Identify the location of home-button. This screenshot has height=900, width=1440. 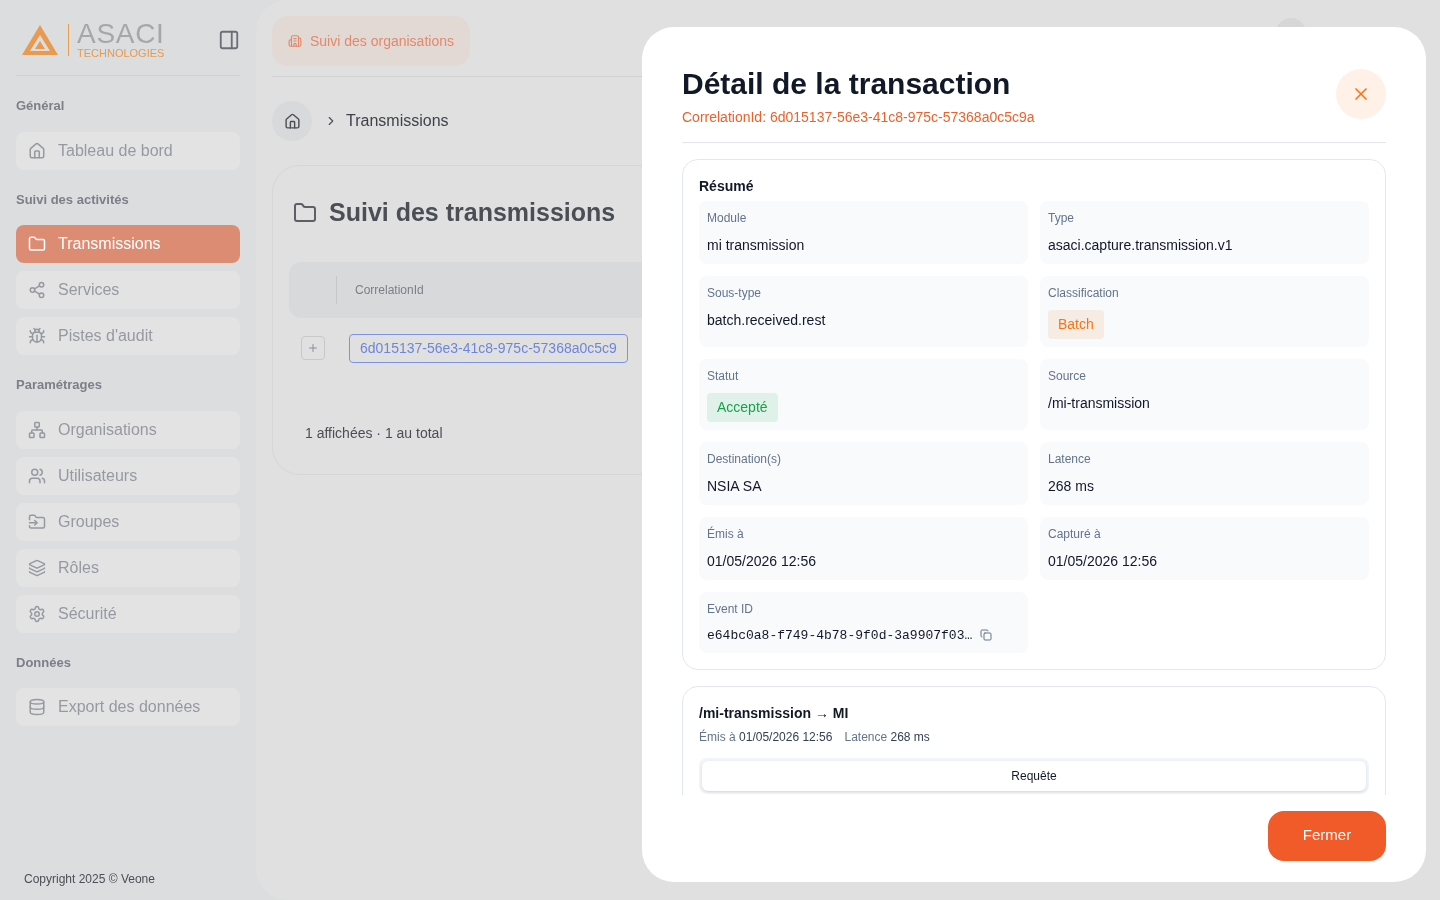
(292, 121).